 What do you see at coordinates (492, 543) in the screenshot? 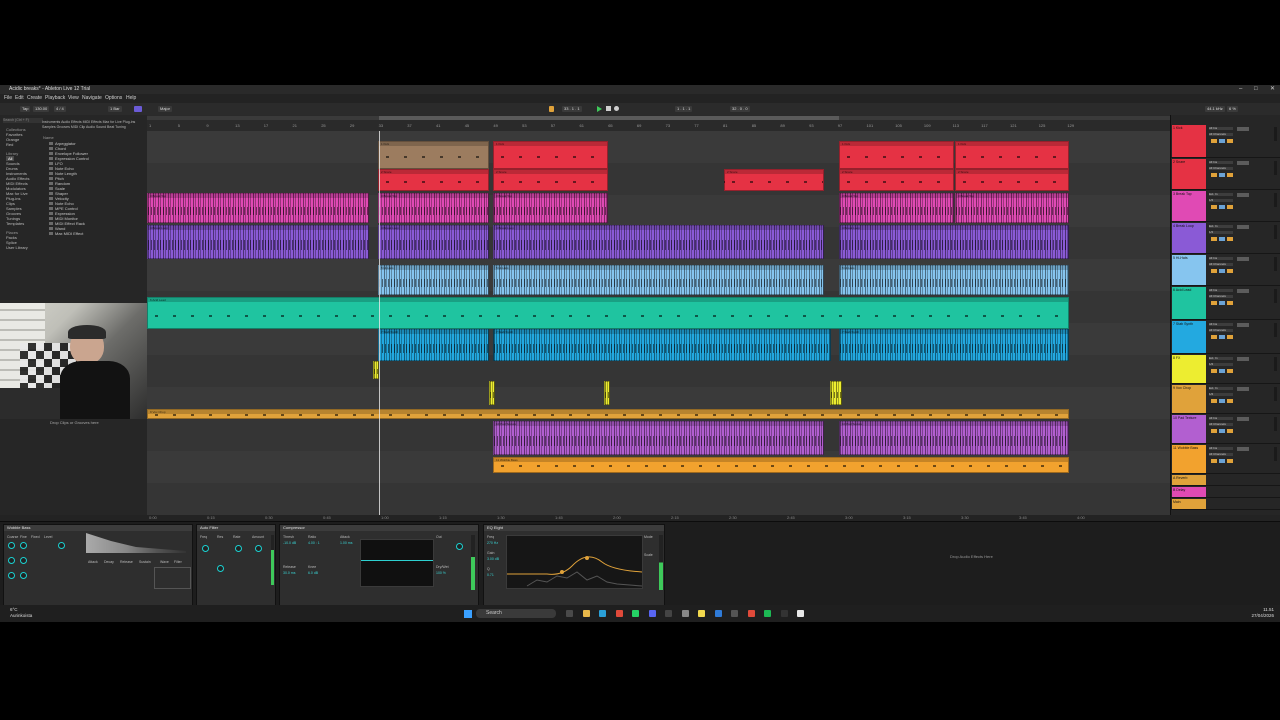
I see `eq-freq-value: 270 Hz` at bounding box center [492, 543].